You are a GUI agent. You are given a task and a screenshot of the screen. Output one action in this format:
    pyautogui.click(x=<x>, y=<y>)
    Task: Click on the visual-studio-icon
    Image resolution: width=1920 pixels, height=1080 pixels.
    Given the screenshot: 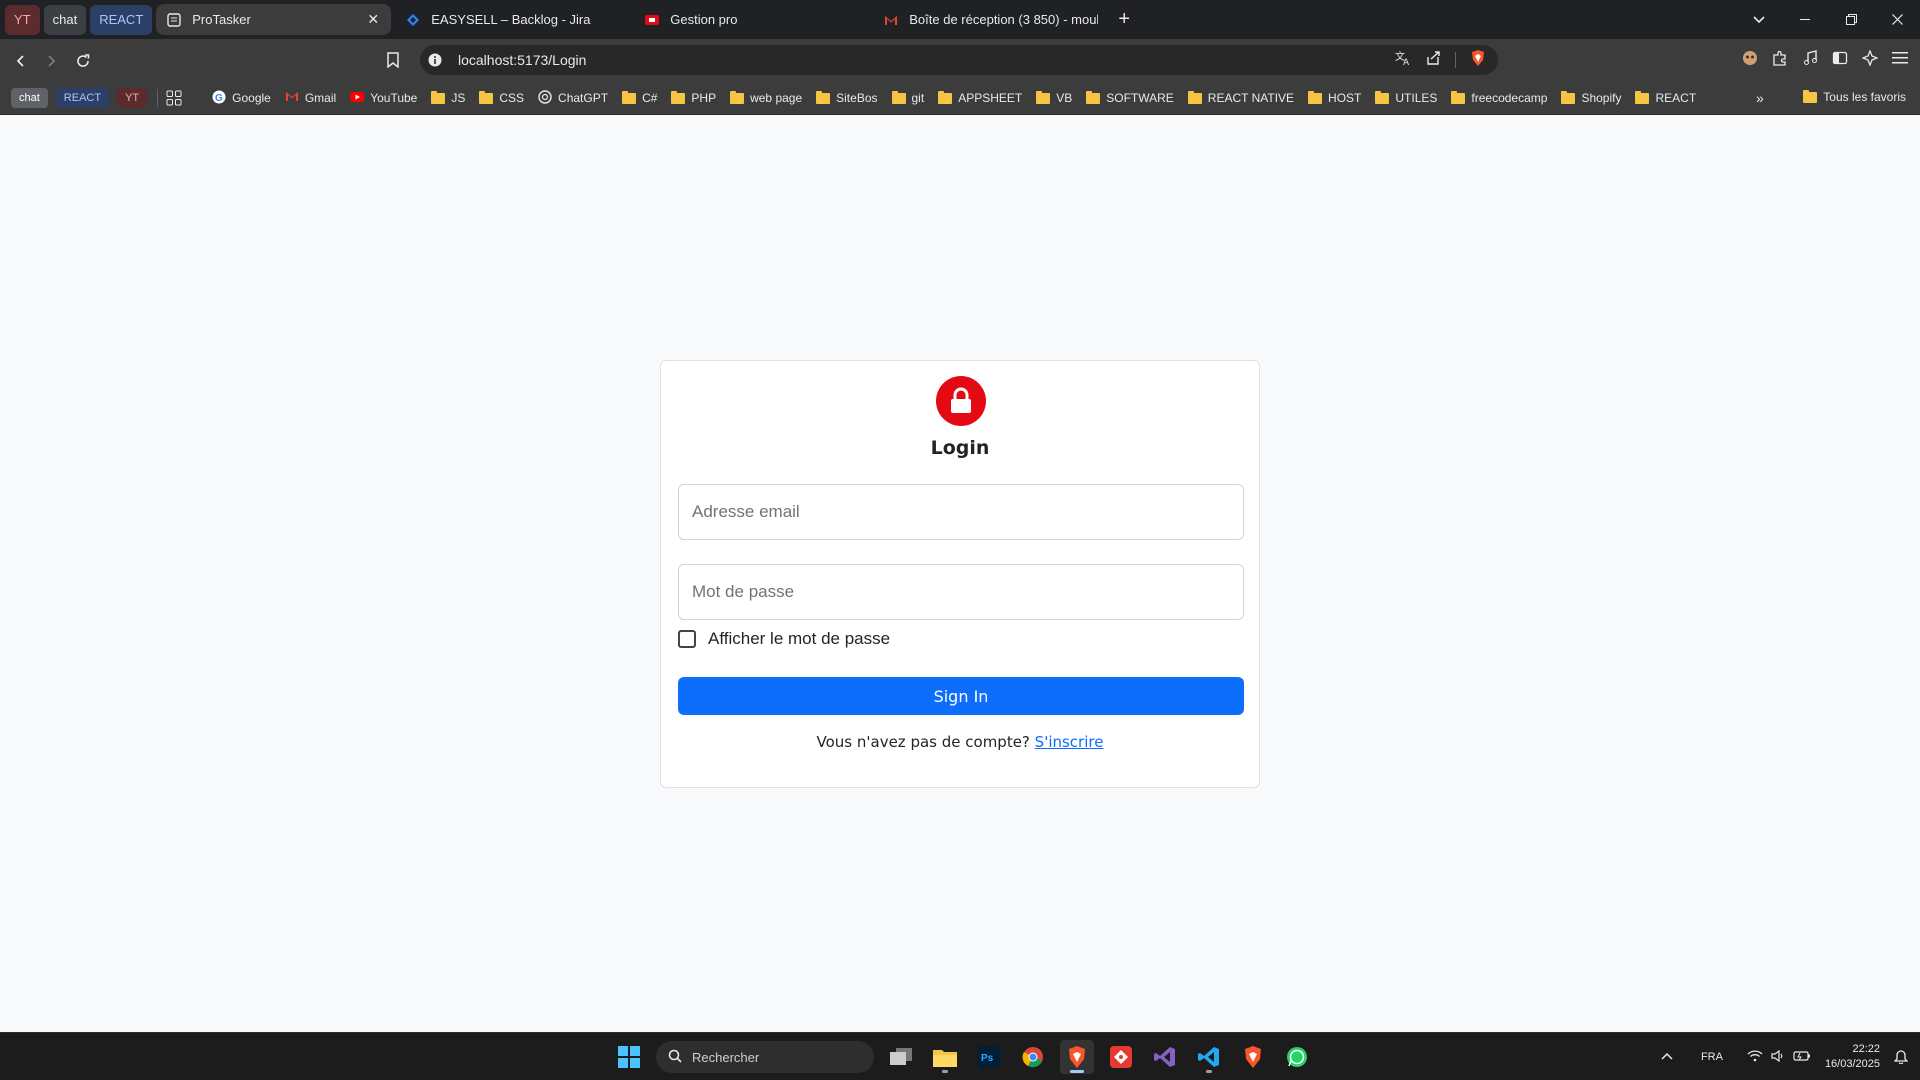 What is the action you would take?
    pyautogui.click(x=1165, y=1057)
    